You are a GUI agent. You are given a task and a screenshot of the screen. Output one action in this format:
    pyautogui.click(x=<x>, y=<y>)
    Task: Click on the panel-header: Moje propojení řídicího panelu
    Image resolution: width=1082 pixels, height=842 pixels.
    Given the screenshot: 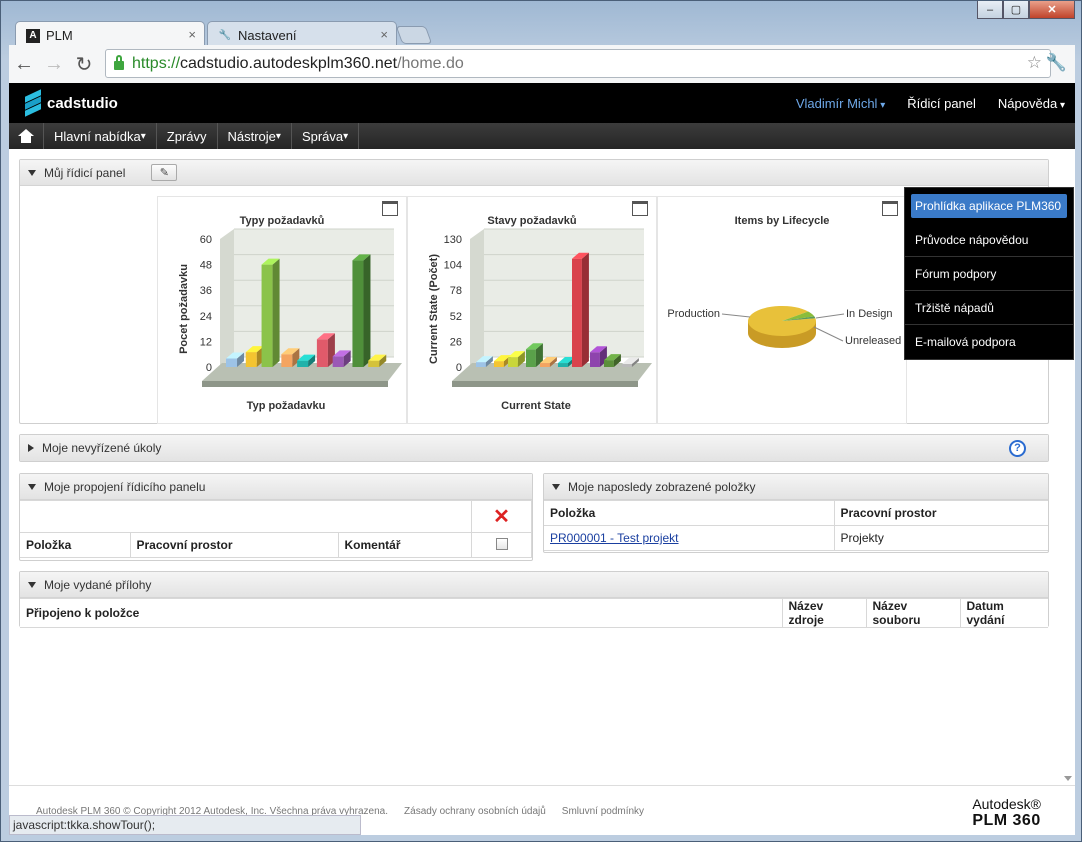 What is the action you would take?
    pyautogui.click(x=276, y=487)
    